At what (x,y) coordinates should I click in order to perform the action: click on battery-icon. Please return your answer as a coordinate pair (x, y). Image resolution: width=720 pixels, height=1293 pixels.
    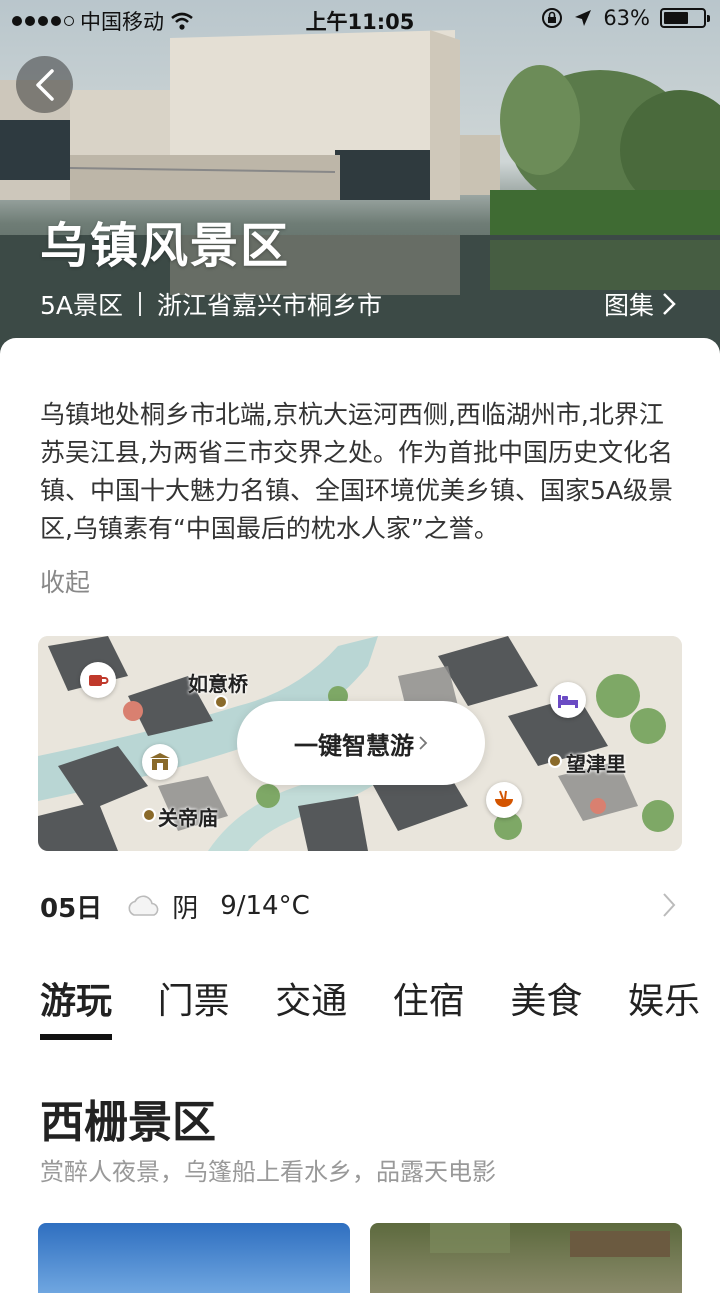
    Looking at the image, I should click on (685, 18).